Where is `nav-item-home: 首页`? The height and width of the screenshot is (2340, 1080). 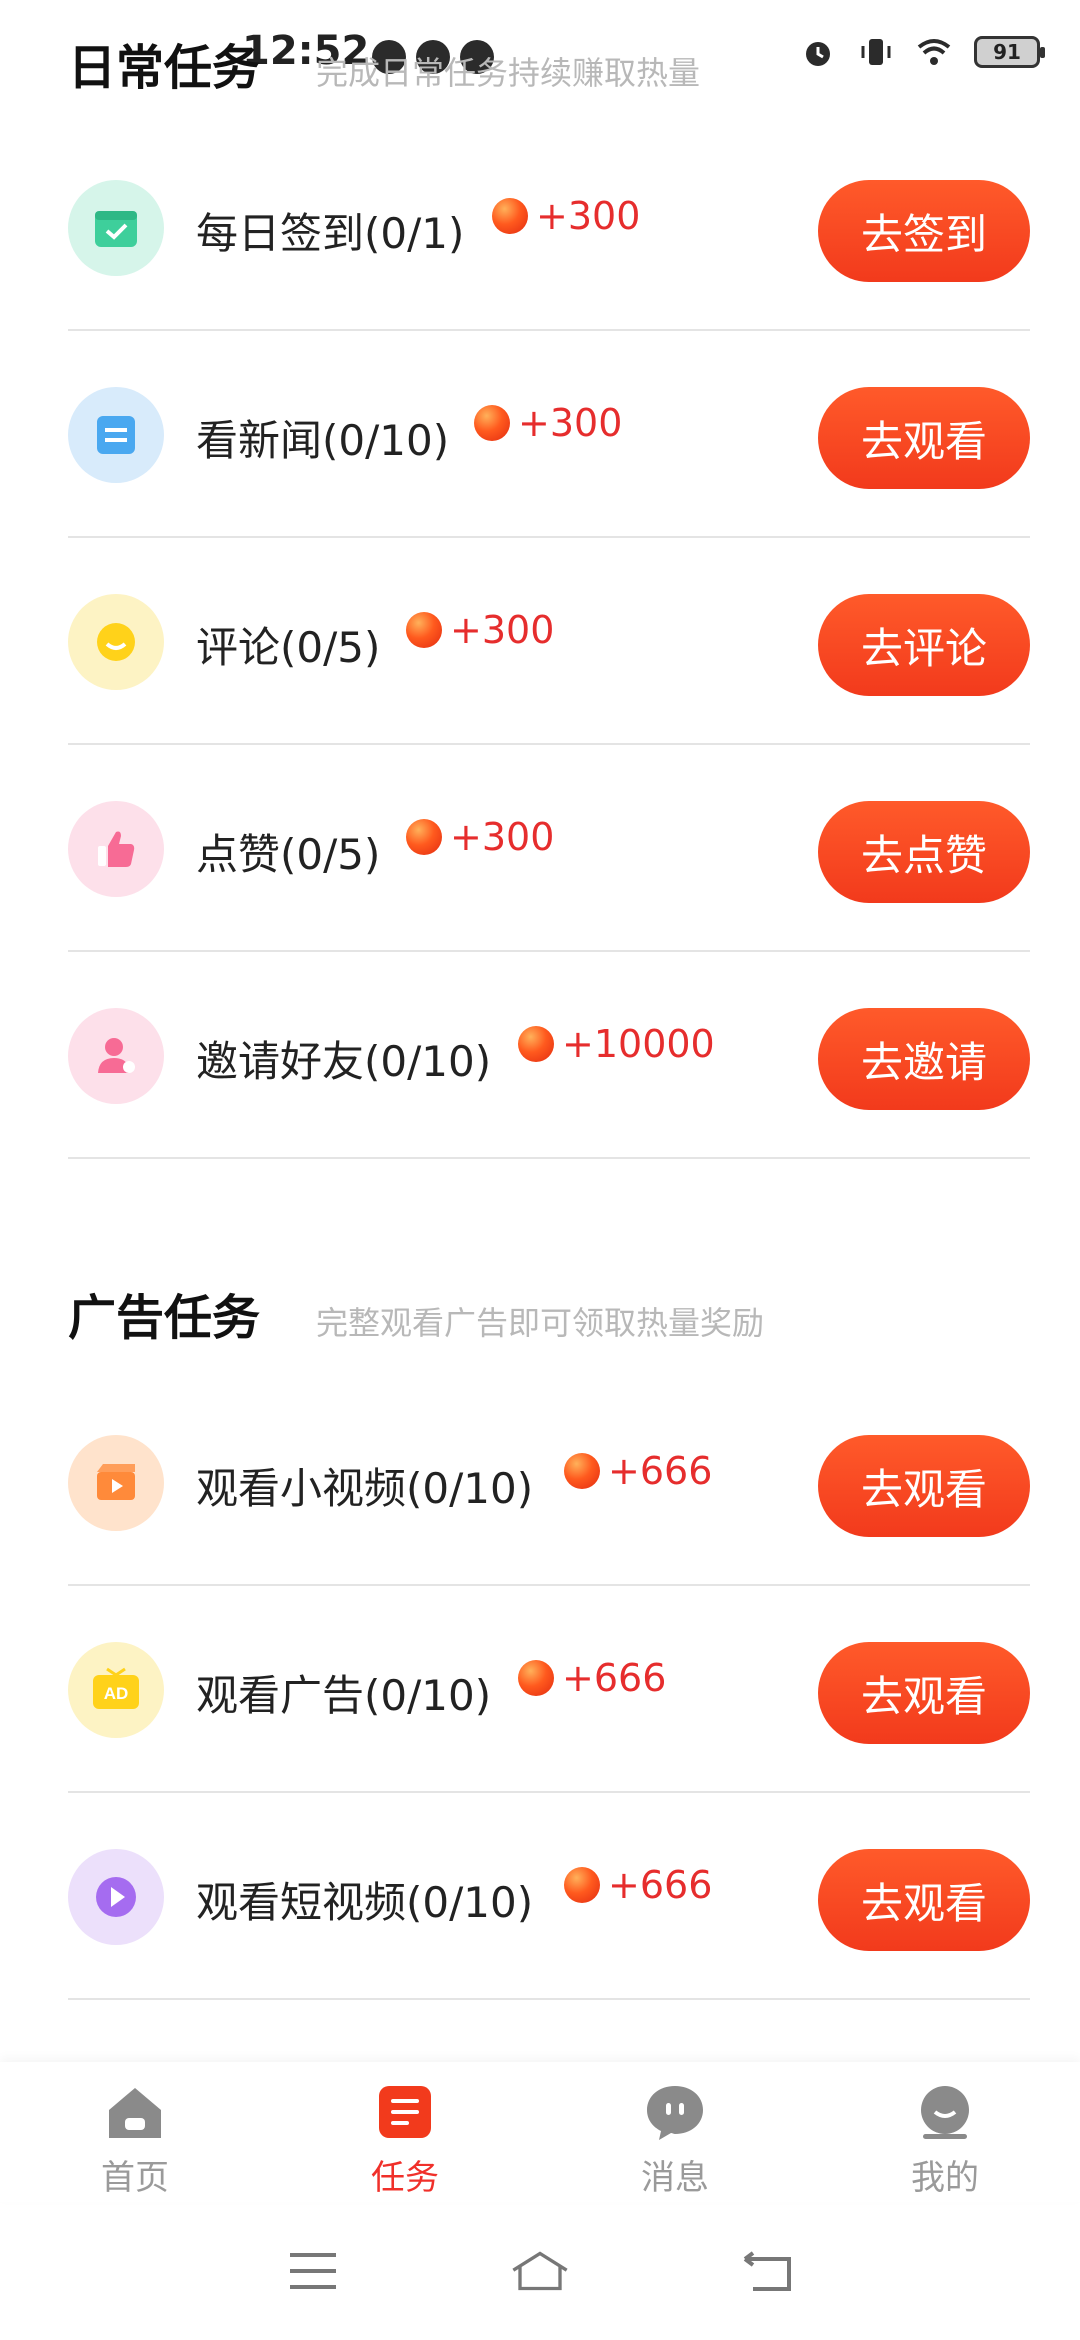 nav-item-home: 首页 is located at coordinates (135, 2132).